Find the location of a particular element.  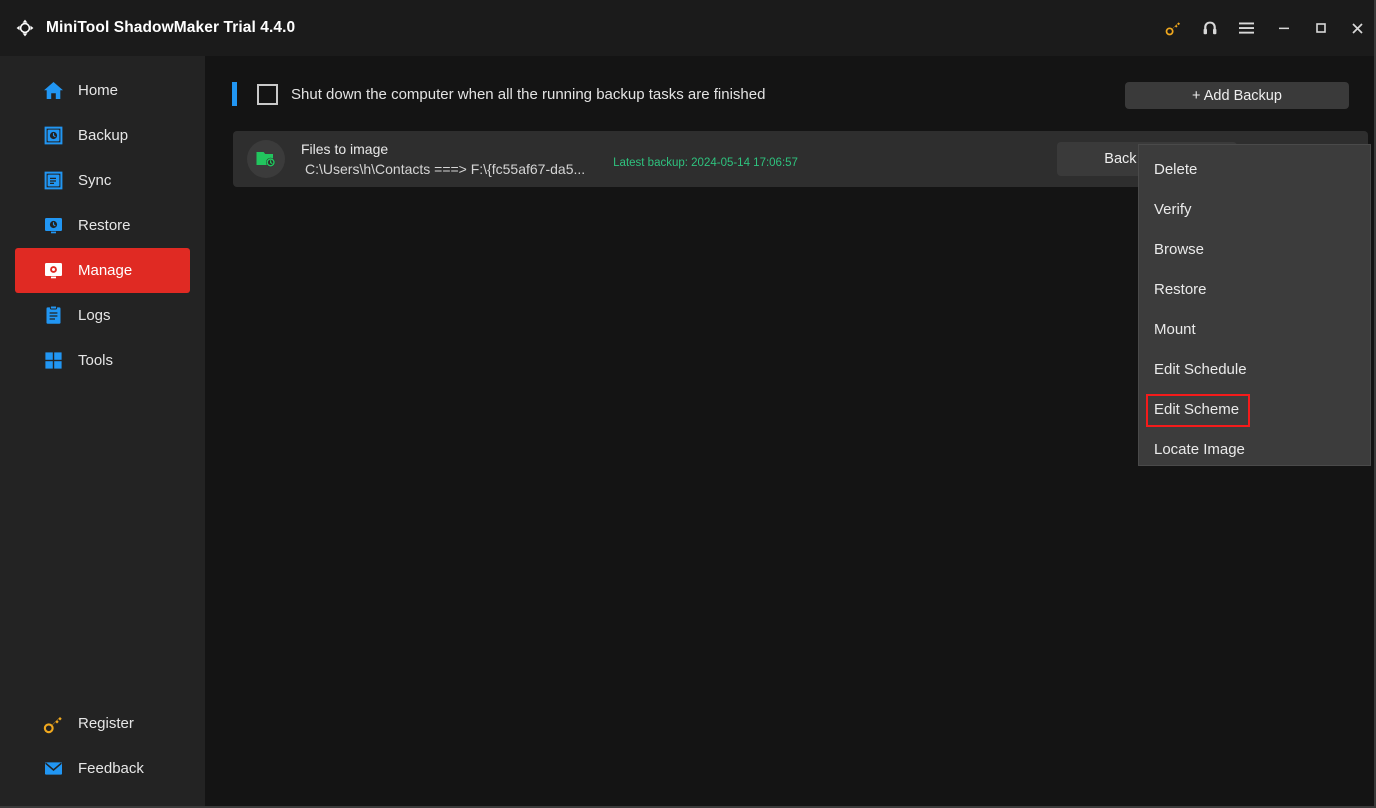

sidebar-item-label: Register is located at coordinates (106, 723).